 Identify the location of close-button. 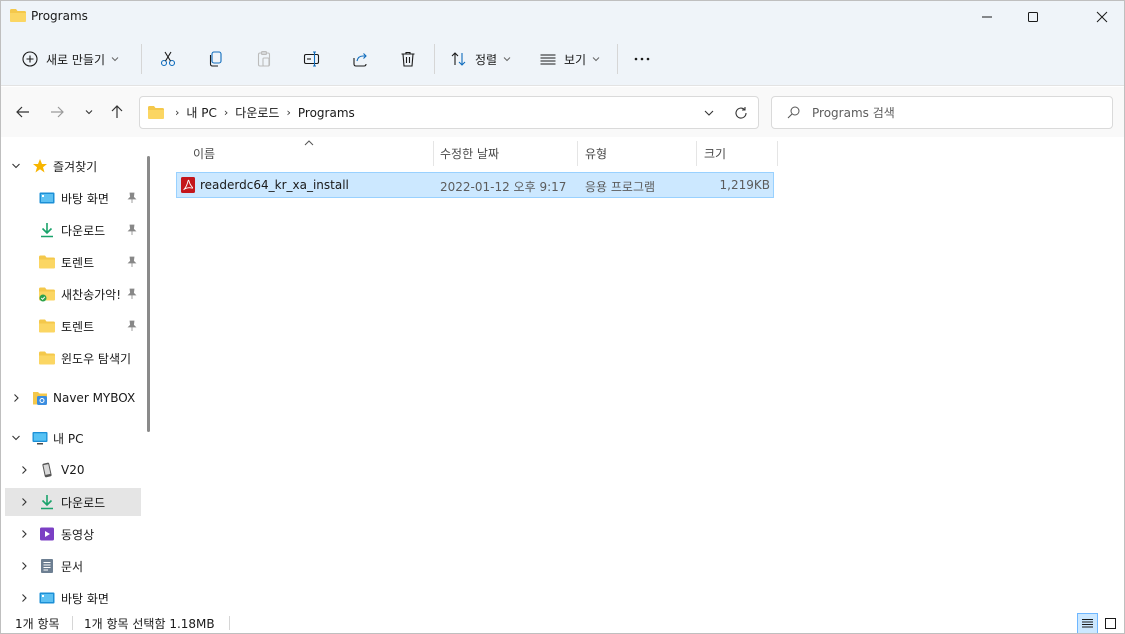
(1101, 16).